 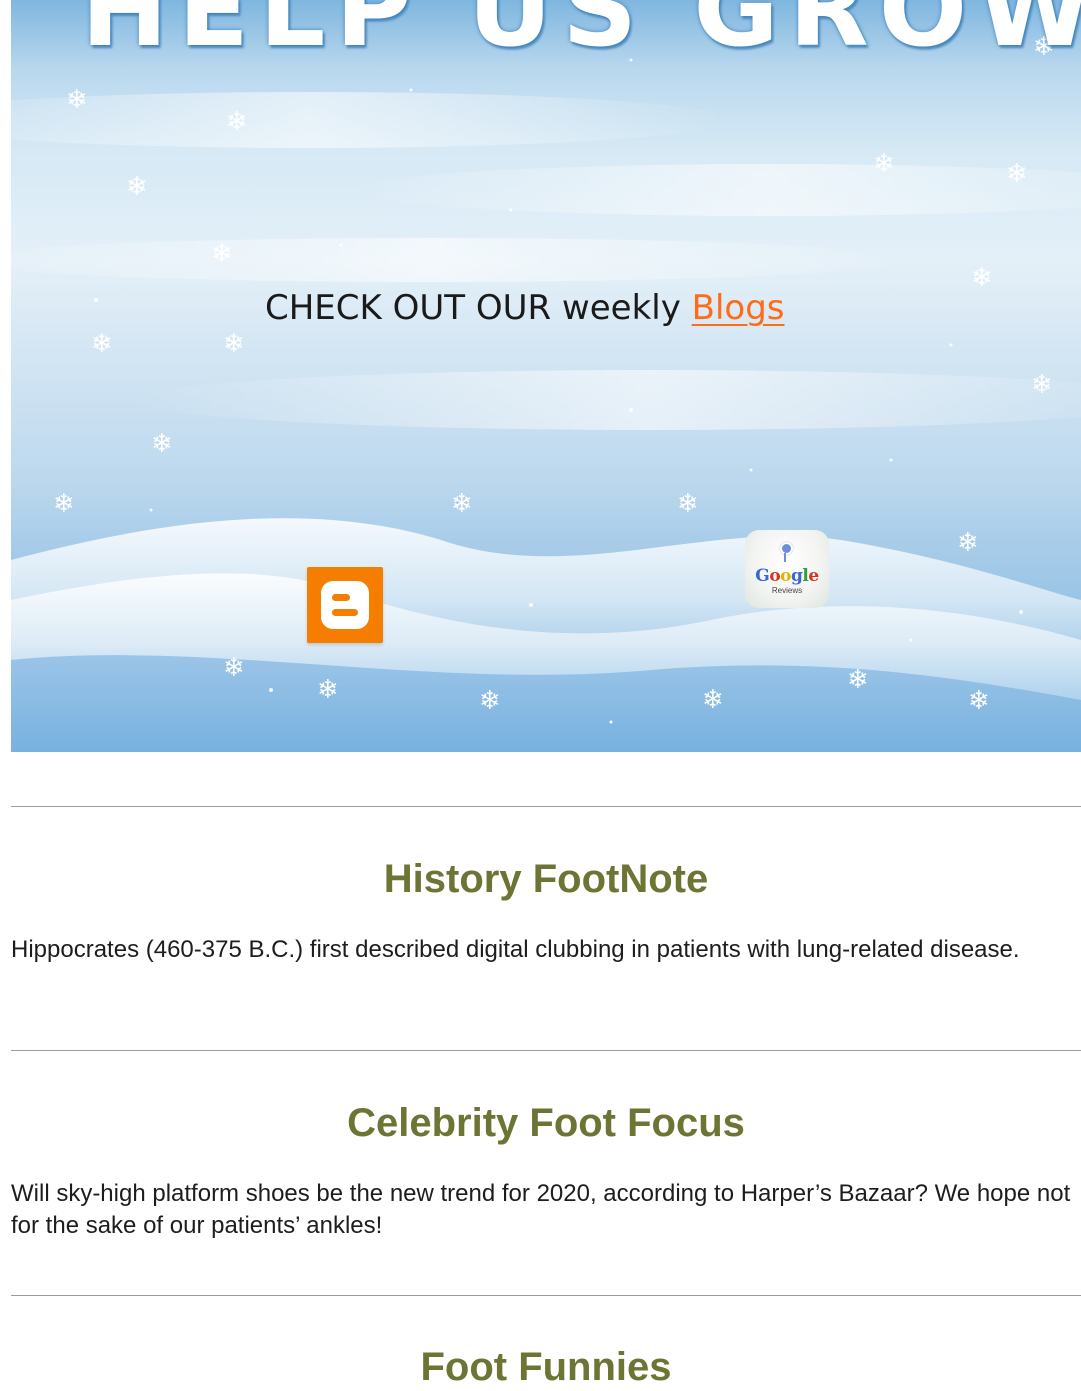 I want to click on banner-headline: HELP US GROW!, so click(x=581, y=35).